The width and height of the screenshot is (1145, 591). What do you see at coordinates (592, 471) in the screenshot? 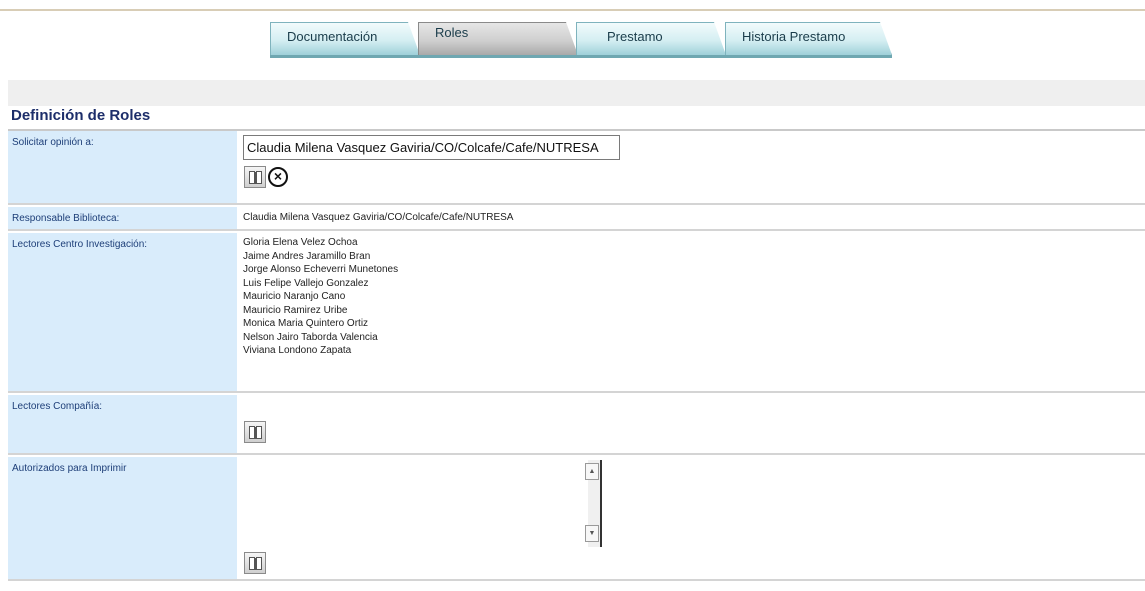
I see `arrow-up-icon: ▲` at bounding box center [592, 471].